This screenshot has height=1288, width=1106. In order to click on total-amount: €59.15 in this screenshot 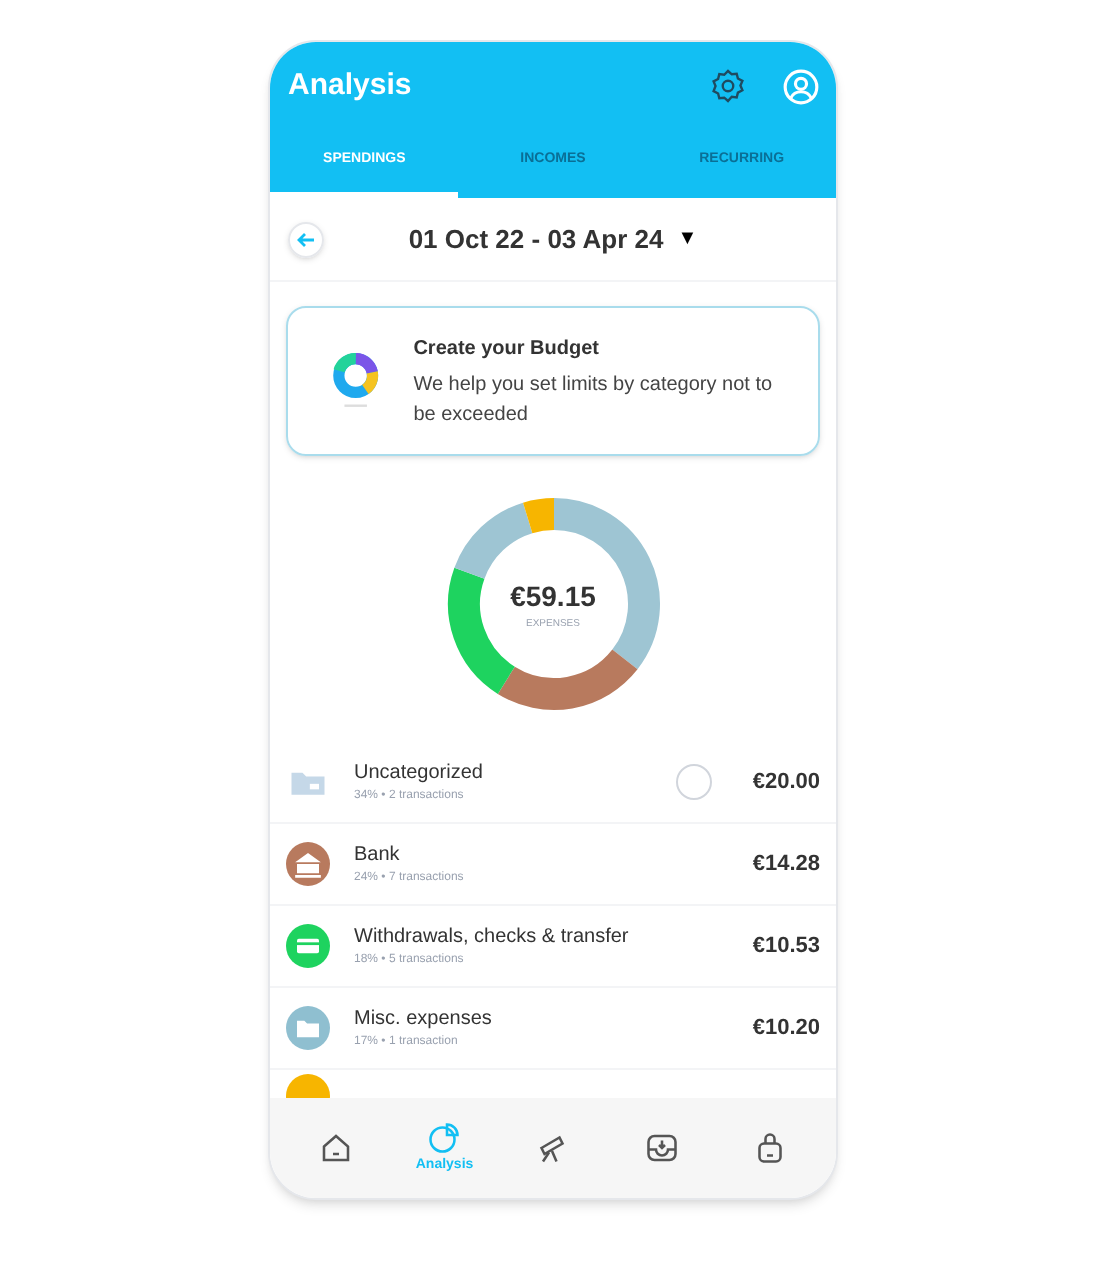, I will do `click(553, 596)`.